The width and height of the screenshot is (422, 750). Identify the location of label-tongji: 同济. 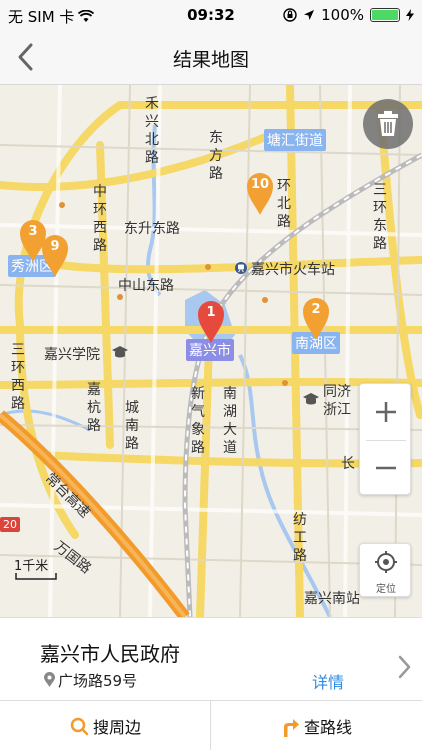
(337, 392).